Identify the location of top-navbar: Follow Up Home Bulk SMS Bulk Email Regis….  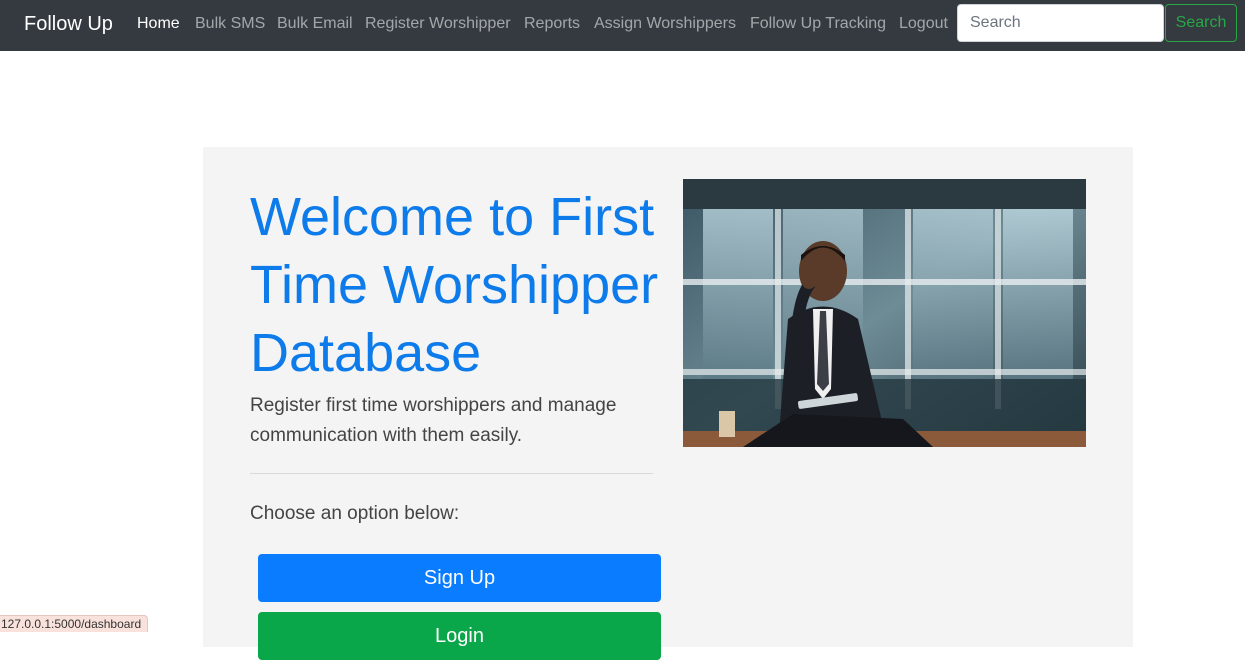
(622, 25).